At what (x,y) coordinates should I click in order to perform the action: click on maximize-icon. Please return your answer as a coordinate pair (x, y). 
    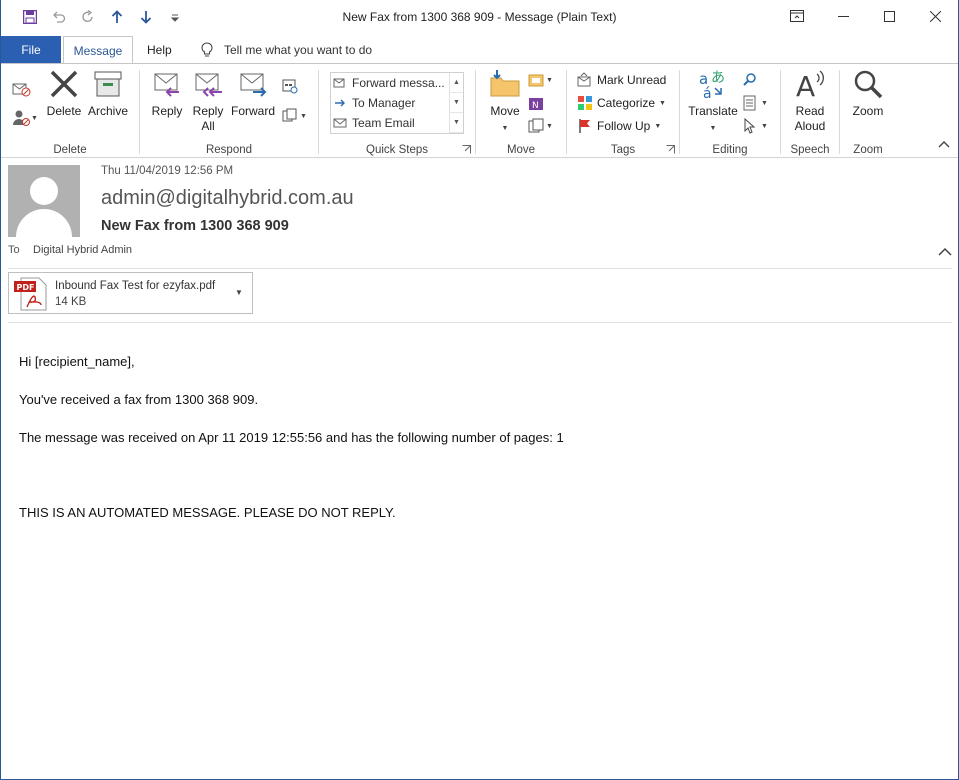
    Looking at the image, I should click on (889, 16).